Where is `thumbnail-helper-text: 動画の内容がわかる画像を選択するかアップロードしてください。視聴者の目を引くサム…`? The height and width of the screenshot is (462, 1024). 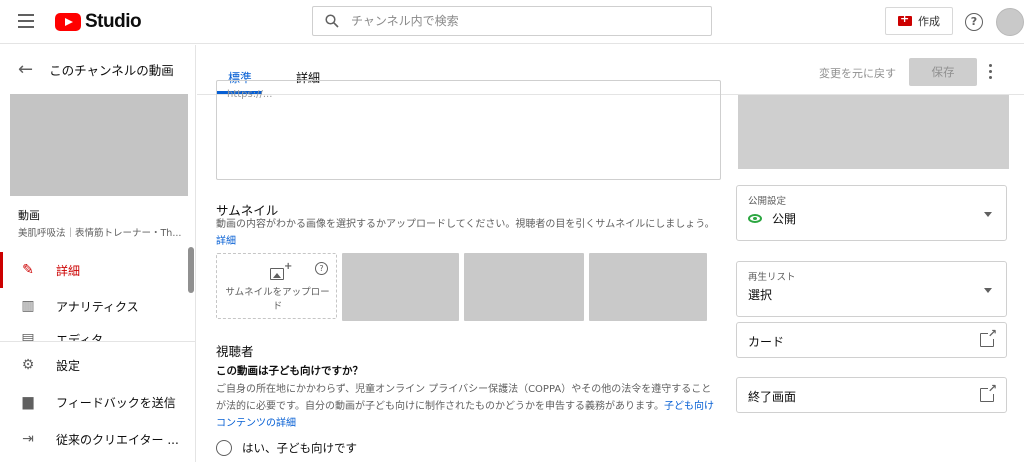
thumbnail-helper-text: 動画の内容がわかる画像を選択するかアップロードしてください。視聴者の目を引くサム… is located at coordinates (465, 224).